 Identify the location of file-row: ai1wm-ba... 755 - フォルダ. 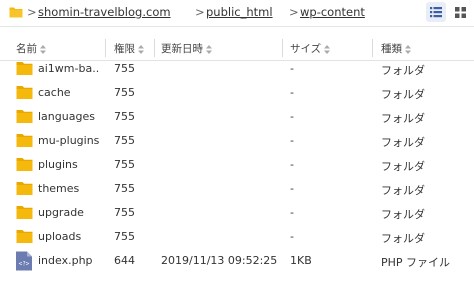
(237, 70).